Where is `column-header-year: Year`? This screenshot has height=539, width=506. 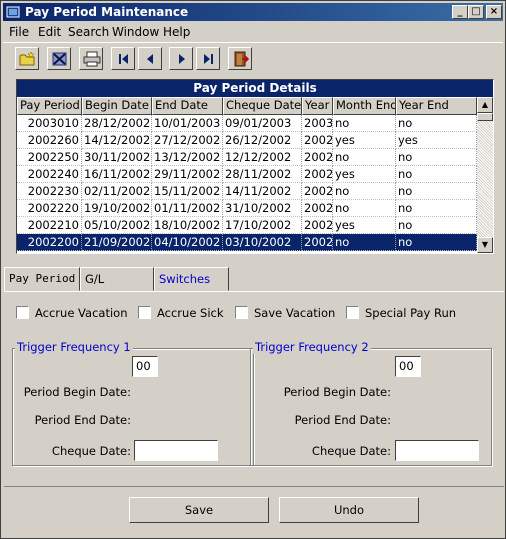 column-header-year: Year is located at coordinates (317, 106).